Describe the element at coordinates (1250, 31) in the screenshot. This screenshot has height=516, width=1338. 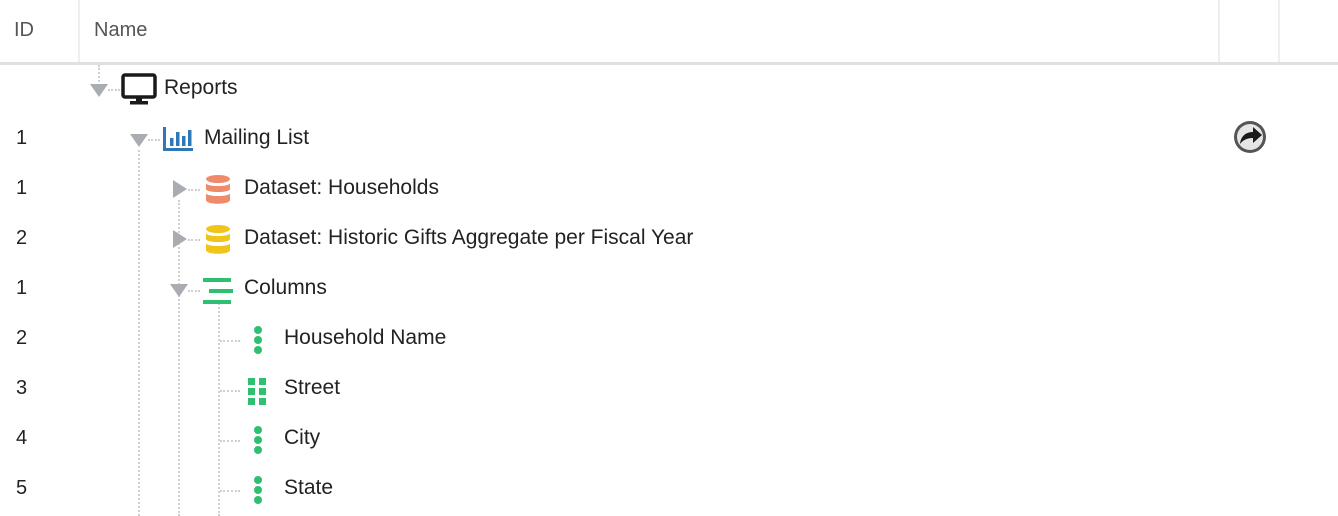
I see `column-header-extra` at that location.